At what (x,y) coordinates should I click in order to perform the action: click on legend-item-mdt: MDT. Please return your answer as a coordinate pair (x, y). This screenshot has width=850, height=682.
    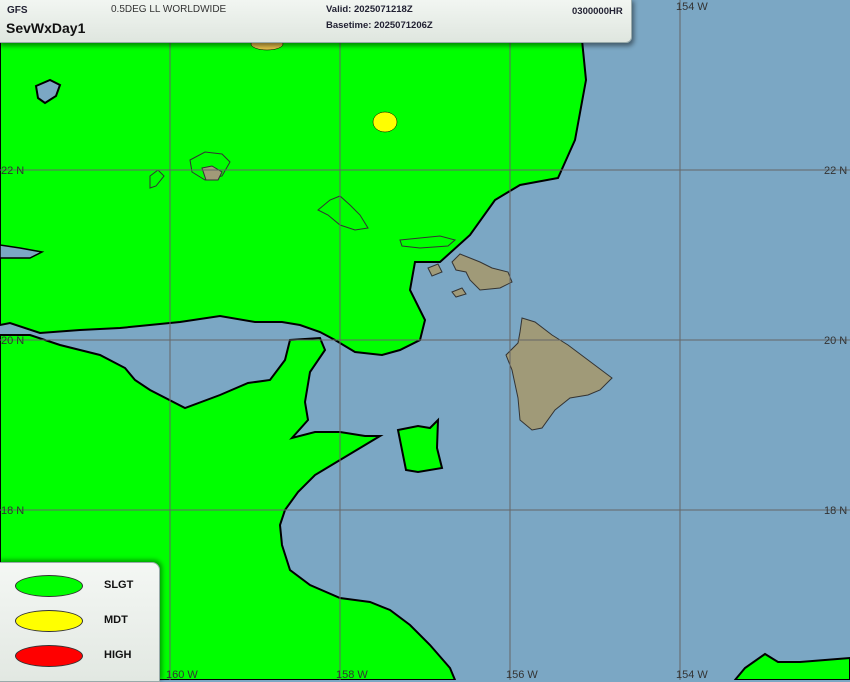
    Looking at the image, I should click on (85, 621).